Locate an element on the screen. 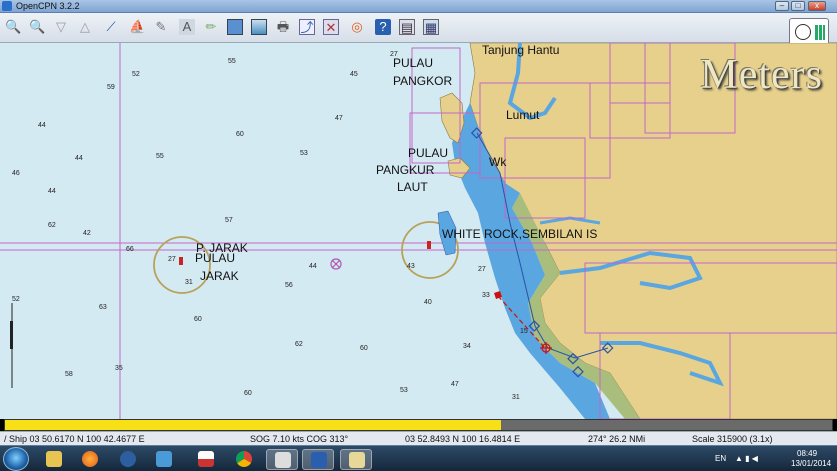 The image size is (837, 471). window-icon is located at coordinates (235, 27).